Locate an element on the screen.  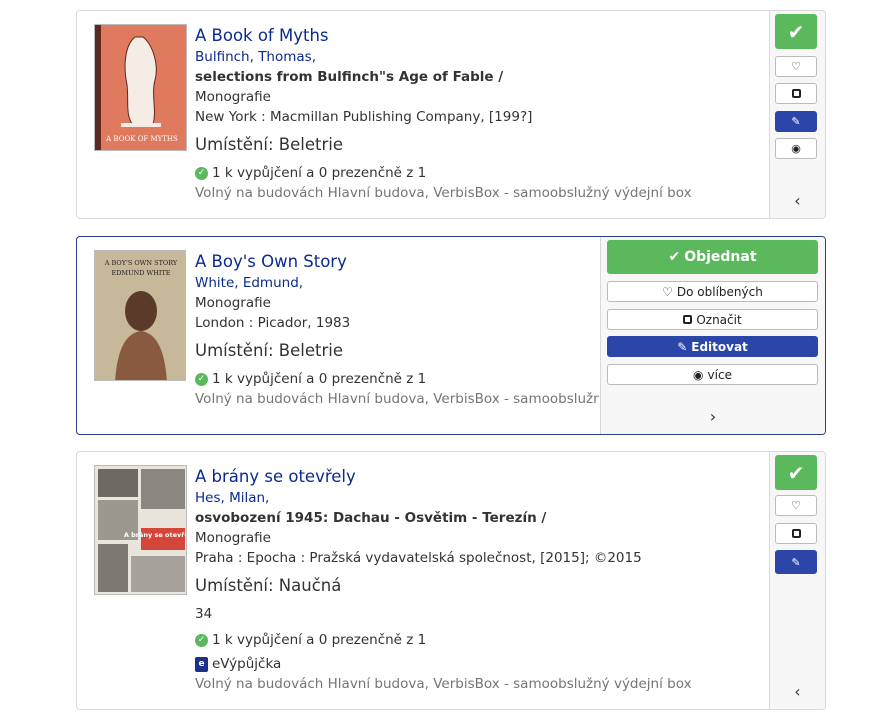
record-author: Bulfinch, Thomas, is located at coordinates (480, 57).